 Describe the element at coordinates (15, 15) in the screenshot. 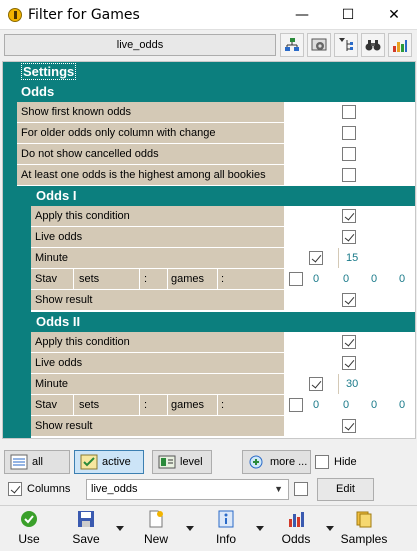

I see `app-icon` at that location.